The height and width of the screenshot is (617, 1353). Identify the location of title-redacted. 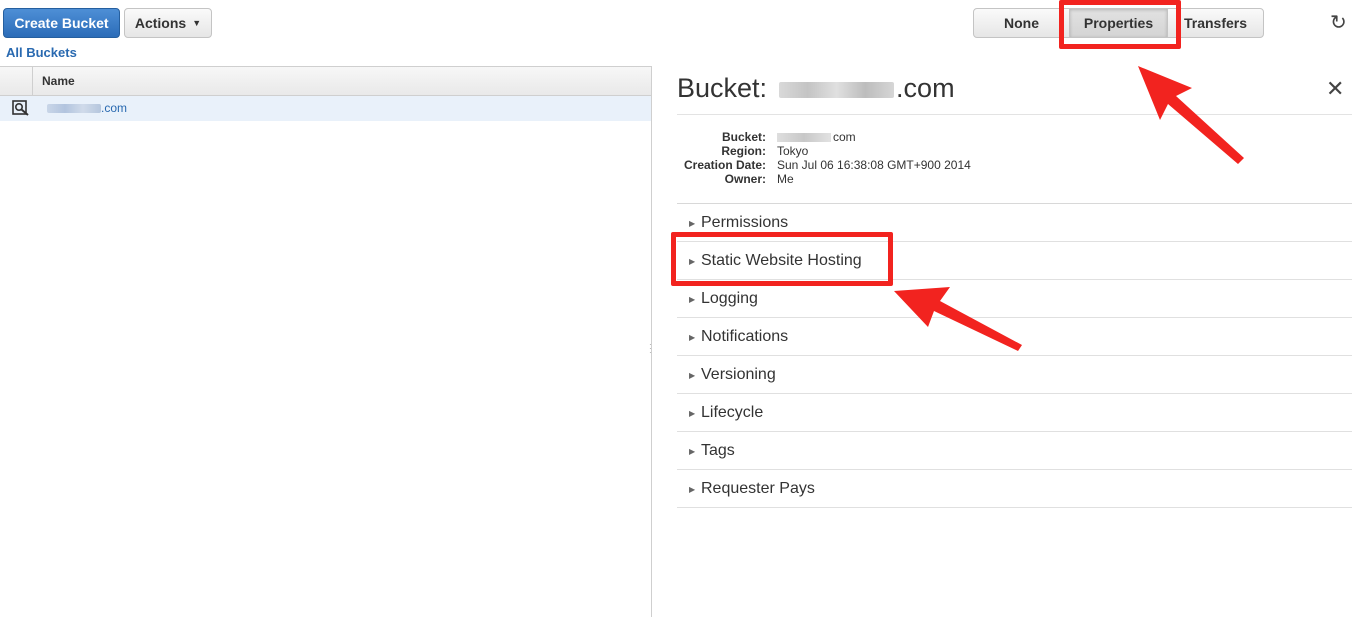
(837, 89).